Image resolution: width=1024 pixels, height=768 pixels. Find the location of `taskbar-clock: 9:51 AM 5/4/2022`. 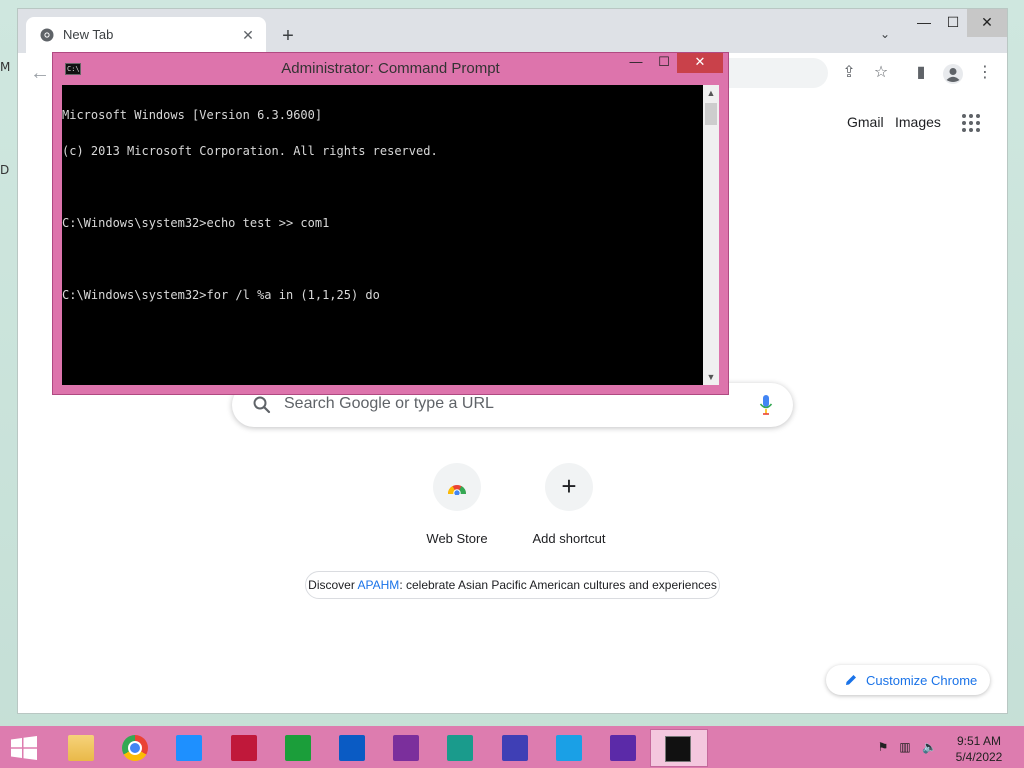

taskbar-clock: 9:51 AM 5/4/2022 is located at coordinates (979, 749).